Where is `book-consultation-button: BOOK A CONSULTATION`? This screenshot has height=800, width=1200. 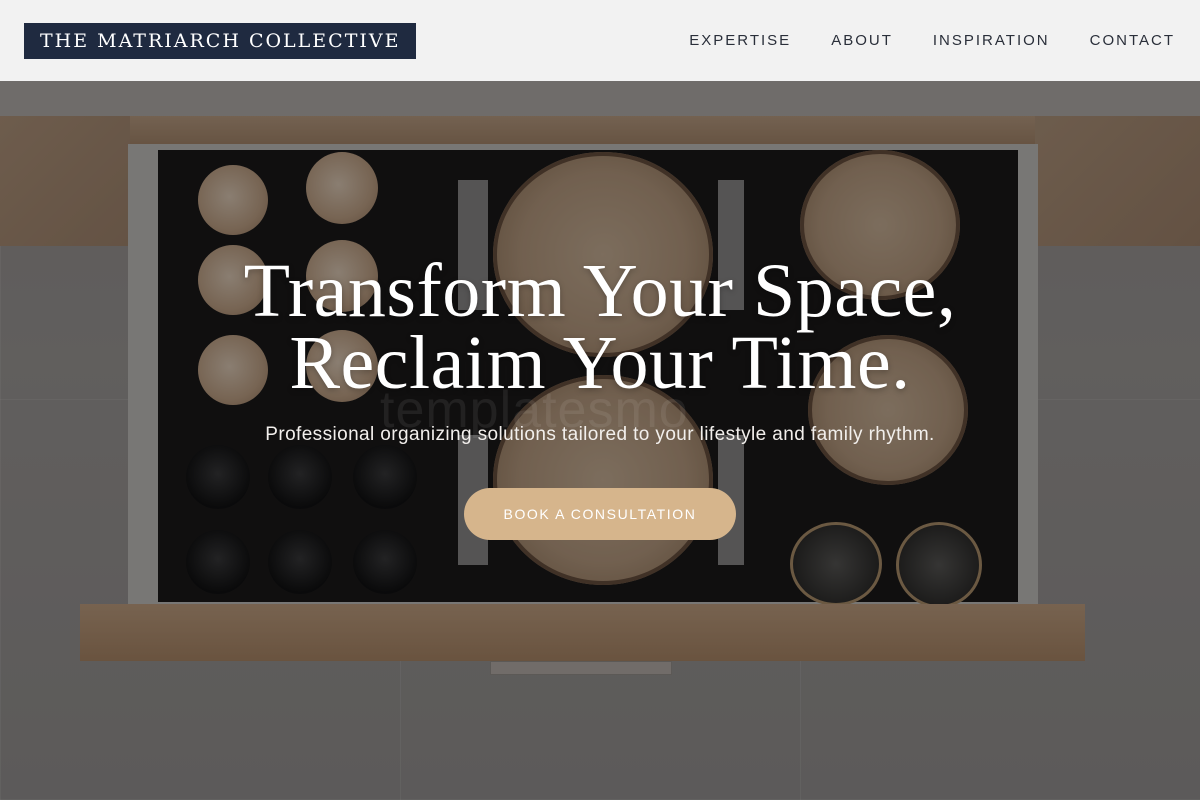
book-consultation-button: BOOK A CONSULTATION is located at coordinates (600, 514).